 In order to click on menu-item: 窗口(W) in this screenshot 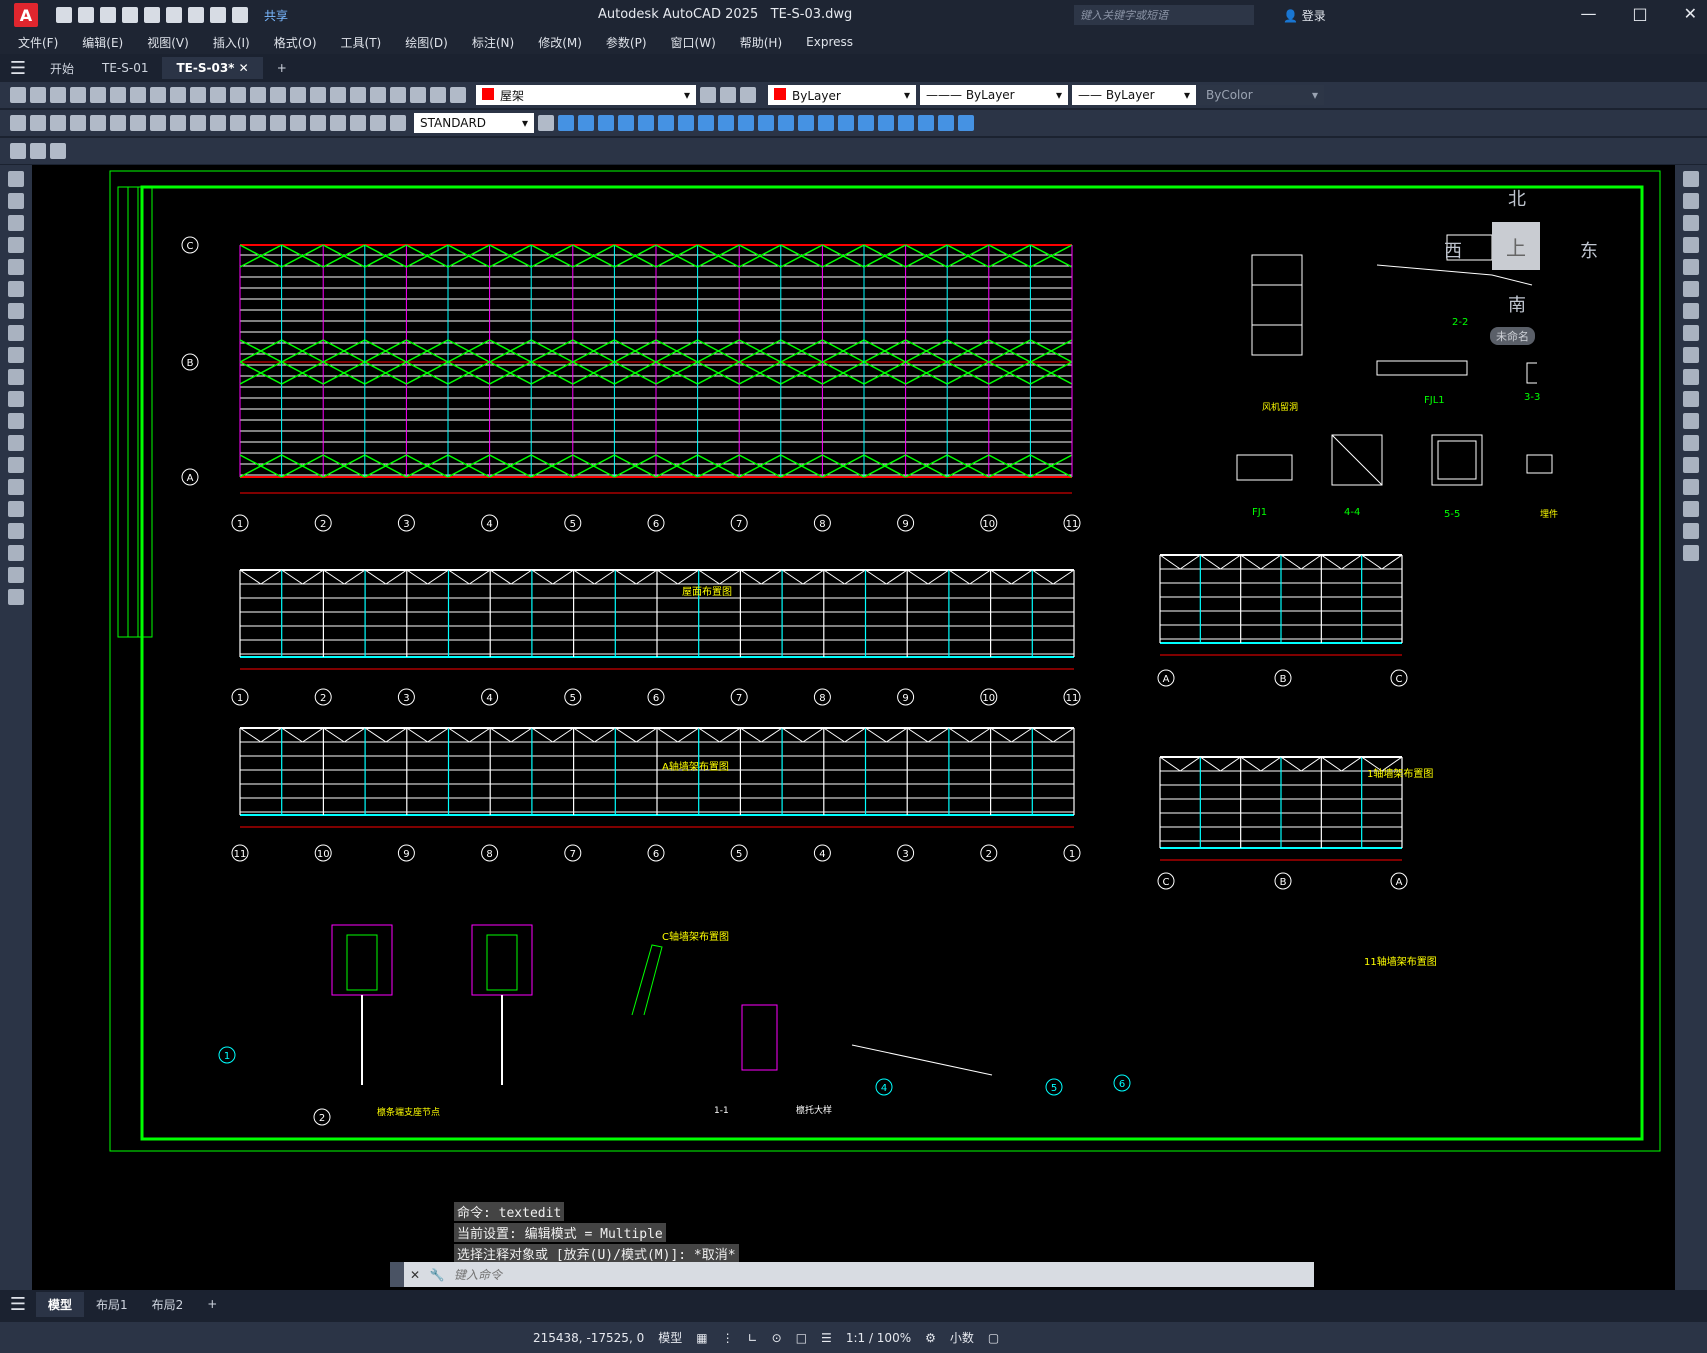, I will do `click(693, 42)`.